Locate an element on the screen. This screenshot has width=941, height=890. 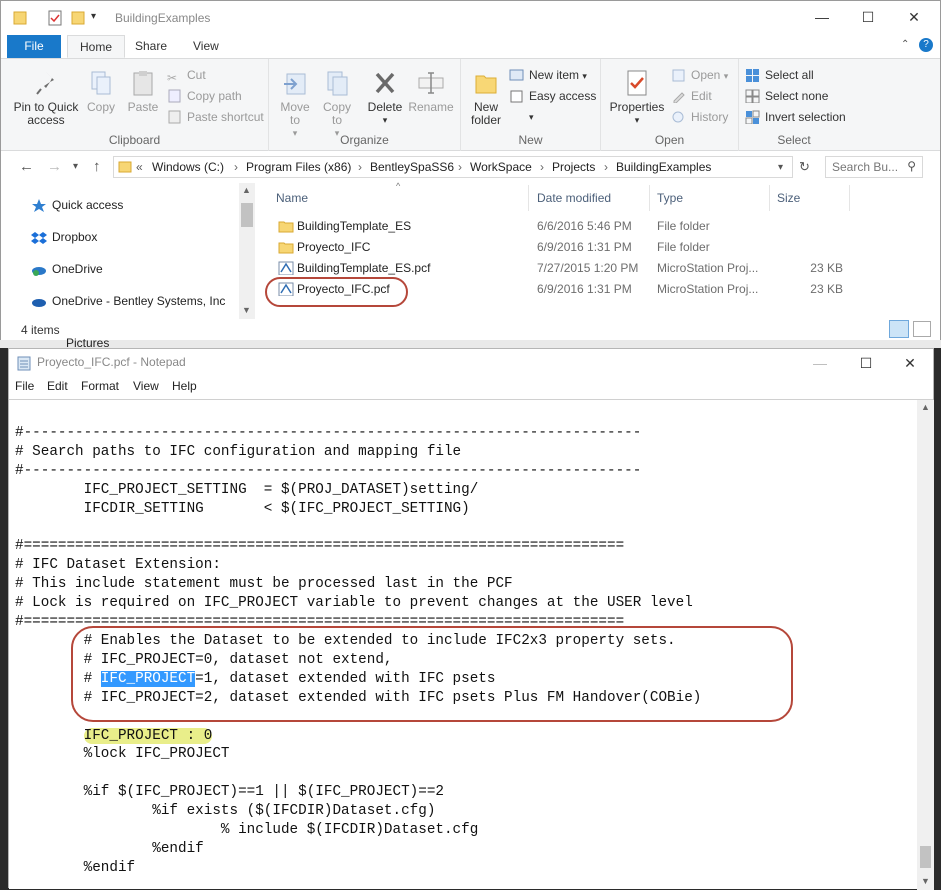
paste-shortcut-button: Paste shortcut is located at coordinates (215, 117).